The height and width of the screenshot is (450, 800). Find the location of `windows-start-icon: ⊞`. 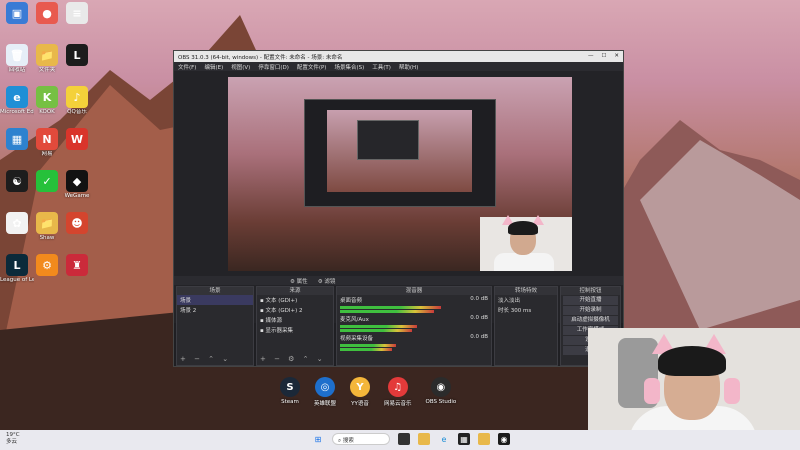

windows-start-icon: ⊞ is located at coordinates (318, 439).